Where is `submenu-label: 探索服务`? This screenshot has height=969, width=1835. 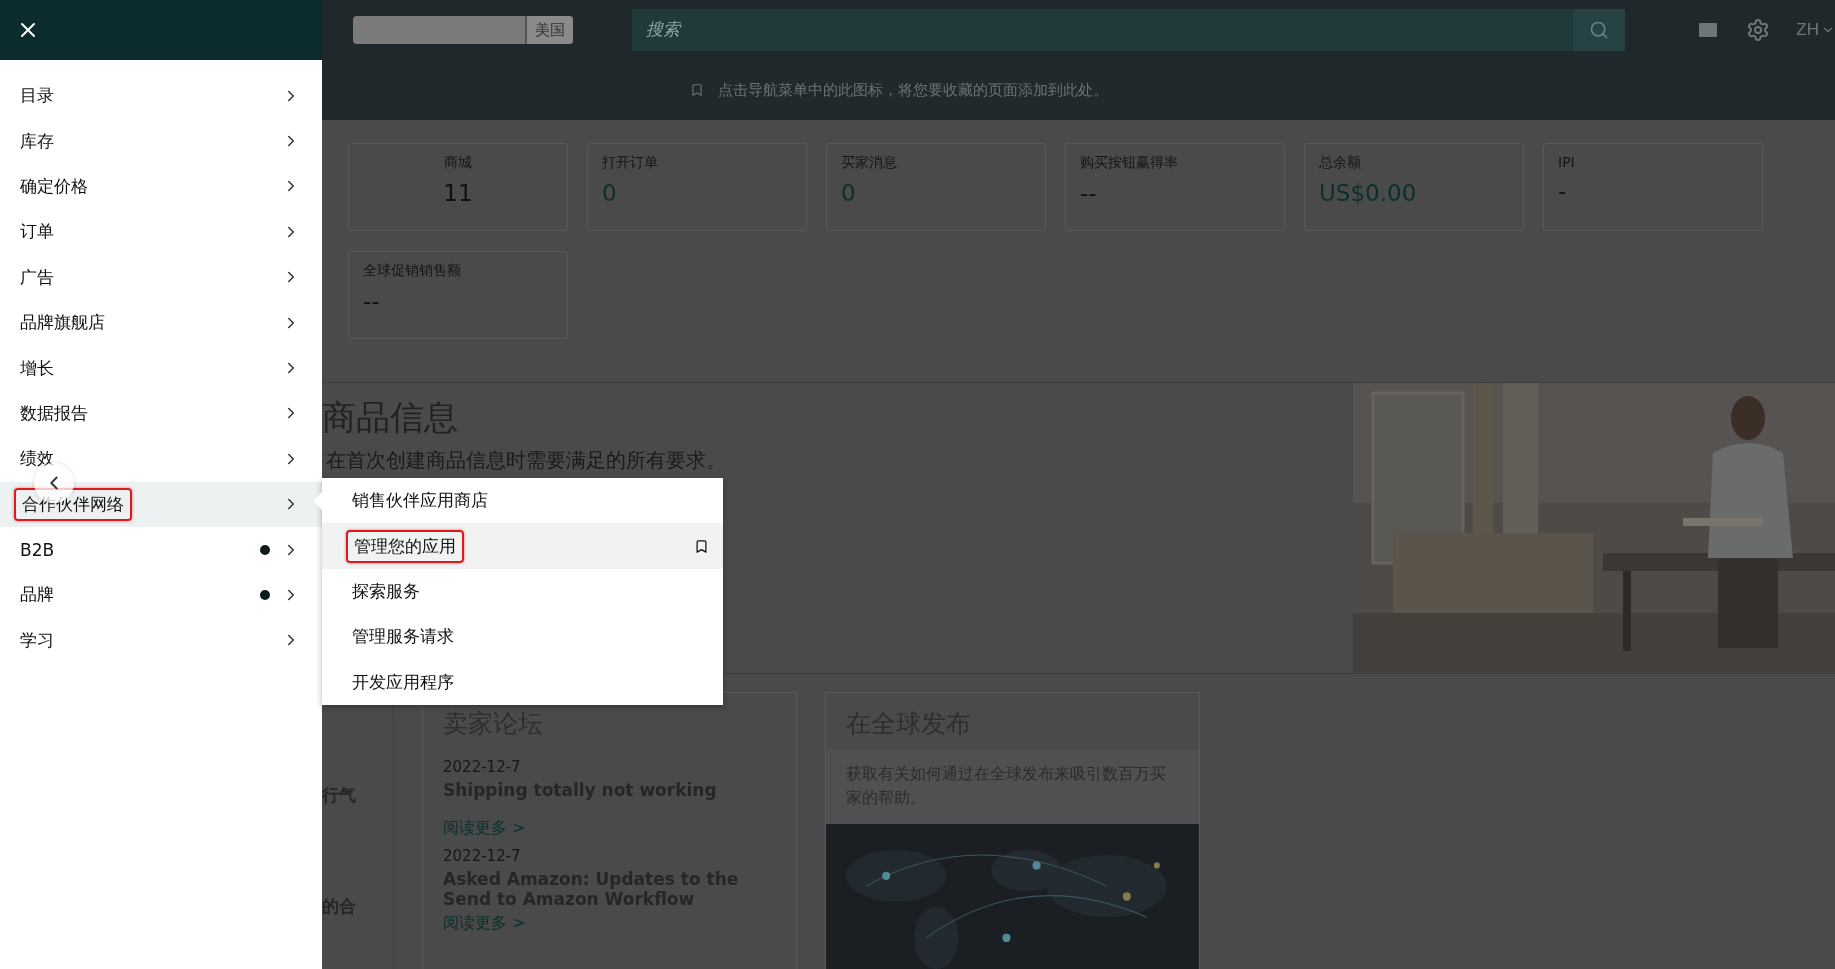 submenu-label: 探索服务 is located at coordinates (386, 591).